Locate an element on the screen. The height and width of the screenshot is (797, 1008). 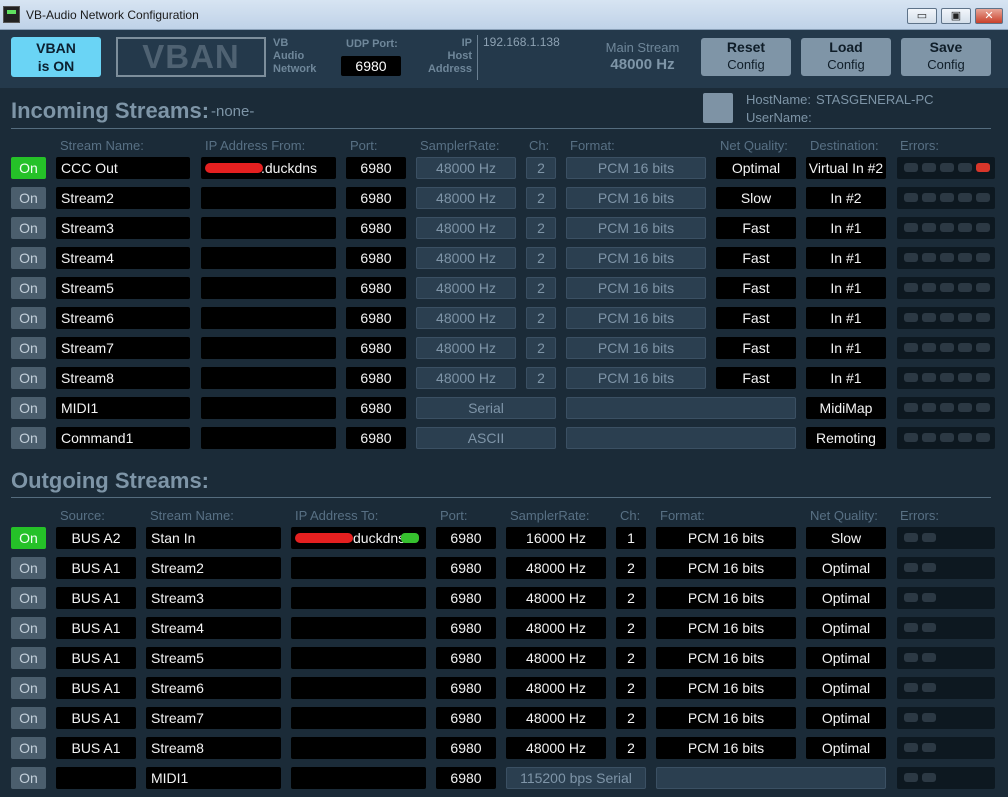
save-config-button: Save Config is located at coordinates (946, 57).